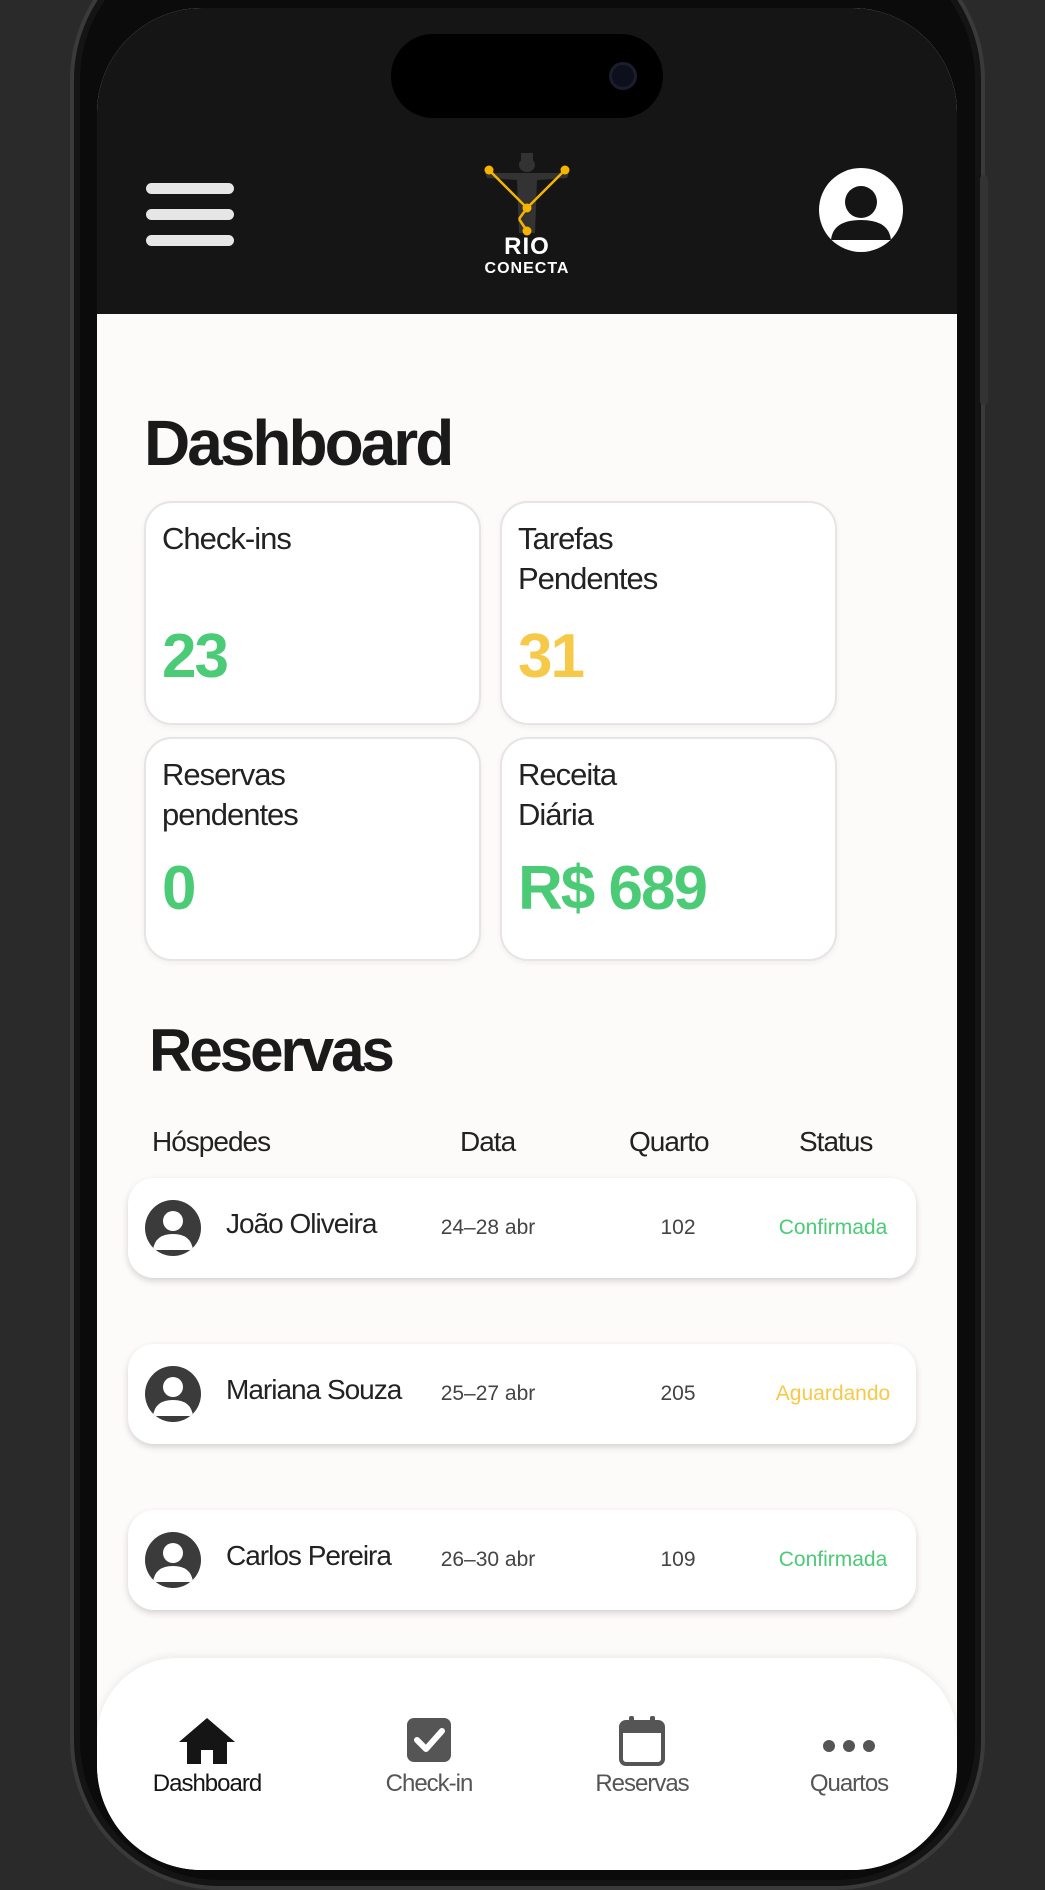  I want to click on hamburger-menu-icon, so click(190, 214).